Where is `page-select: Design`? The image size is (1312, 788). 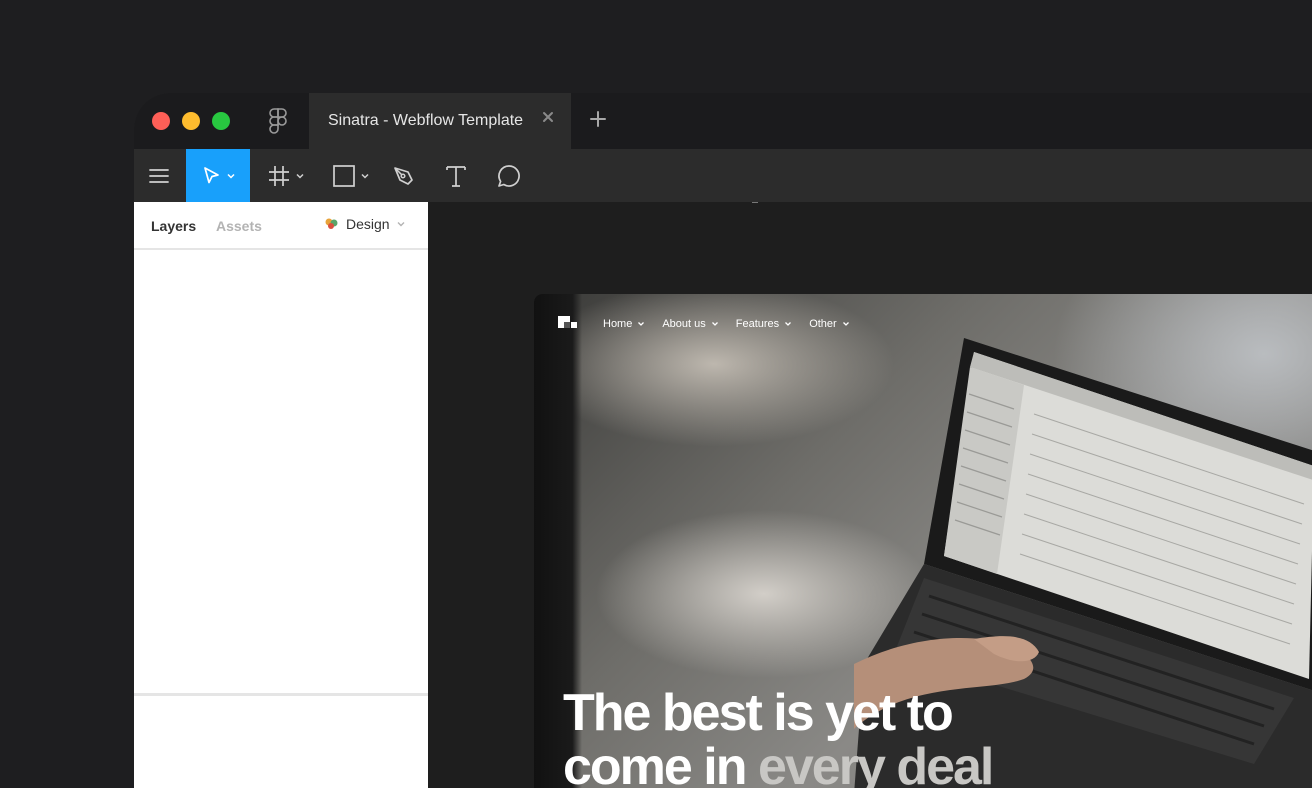
page-select: Design is located at coordinates (365, 224).